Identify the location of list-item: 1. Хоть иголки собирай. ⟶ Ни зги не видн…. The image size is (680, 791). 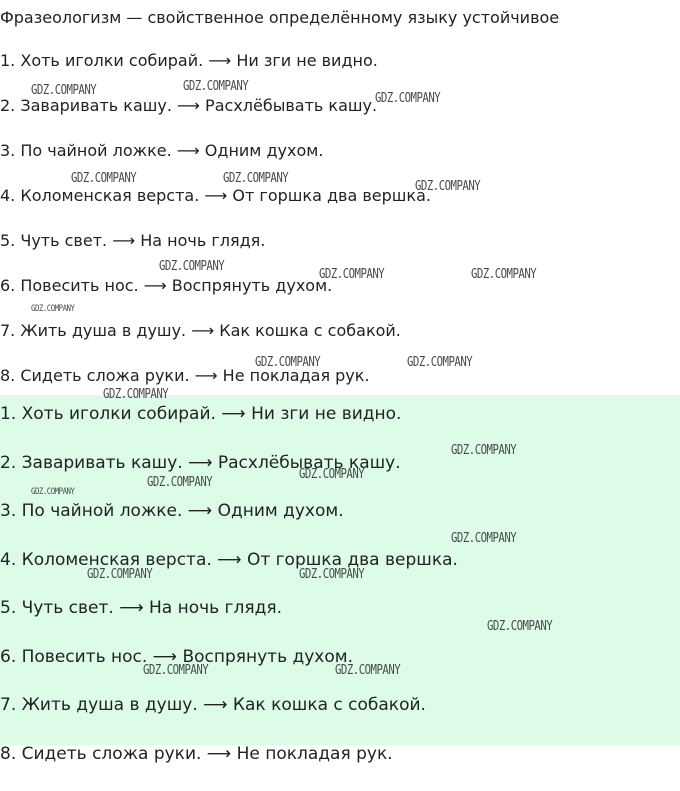
(229, 427).